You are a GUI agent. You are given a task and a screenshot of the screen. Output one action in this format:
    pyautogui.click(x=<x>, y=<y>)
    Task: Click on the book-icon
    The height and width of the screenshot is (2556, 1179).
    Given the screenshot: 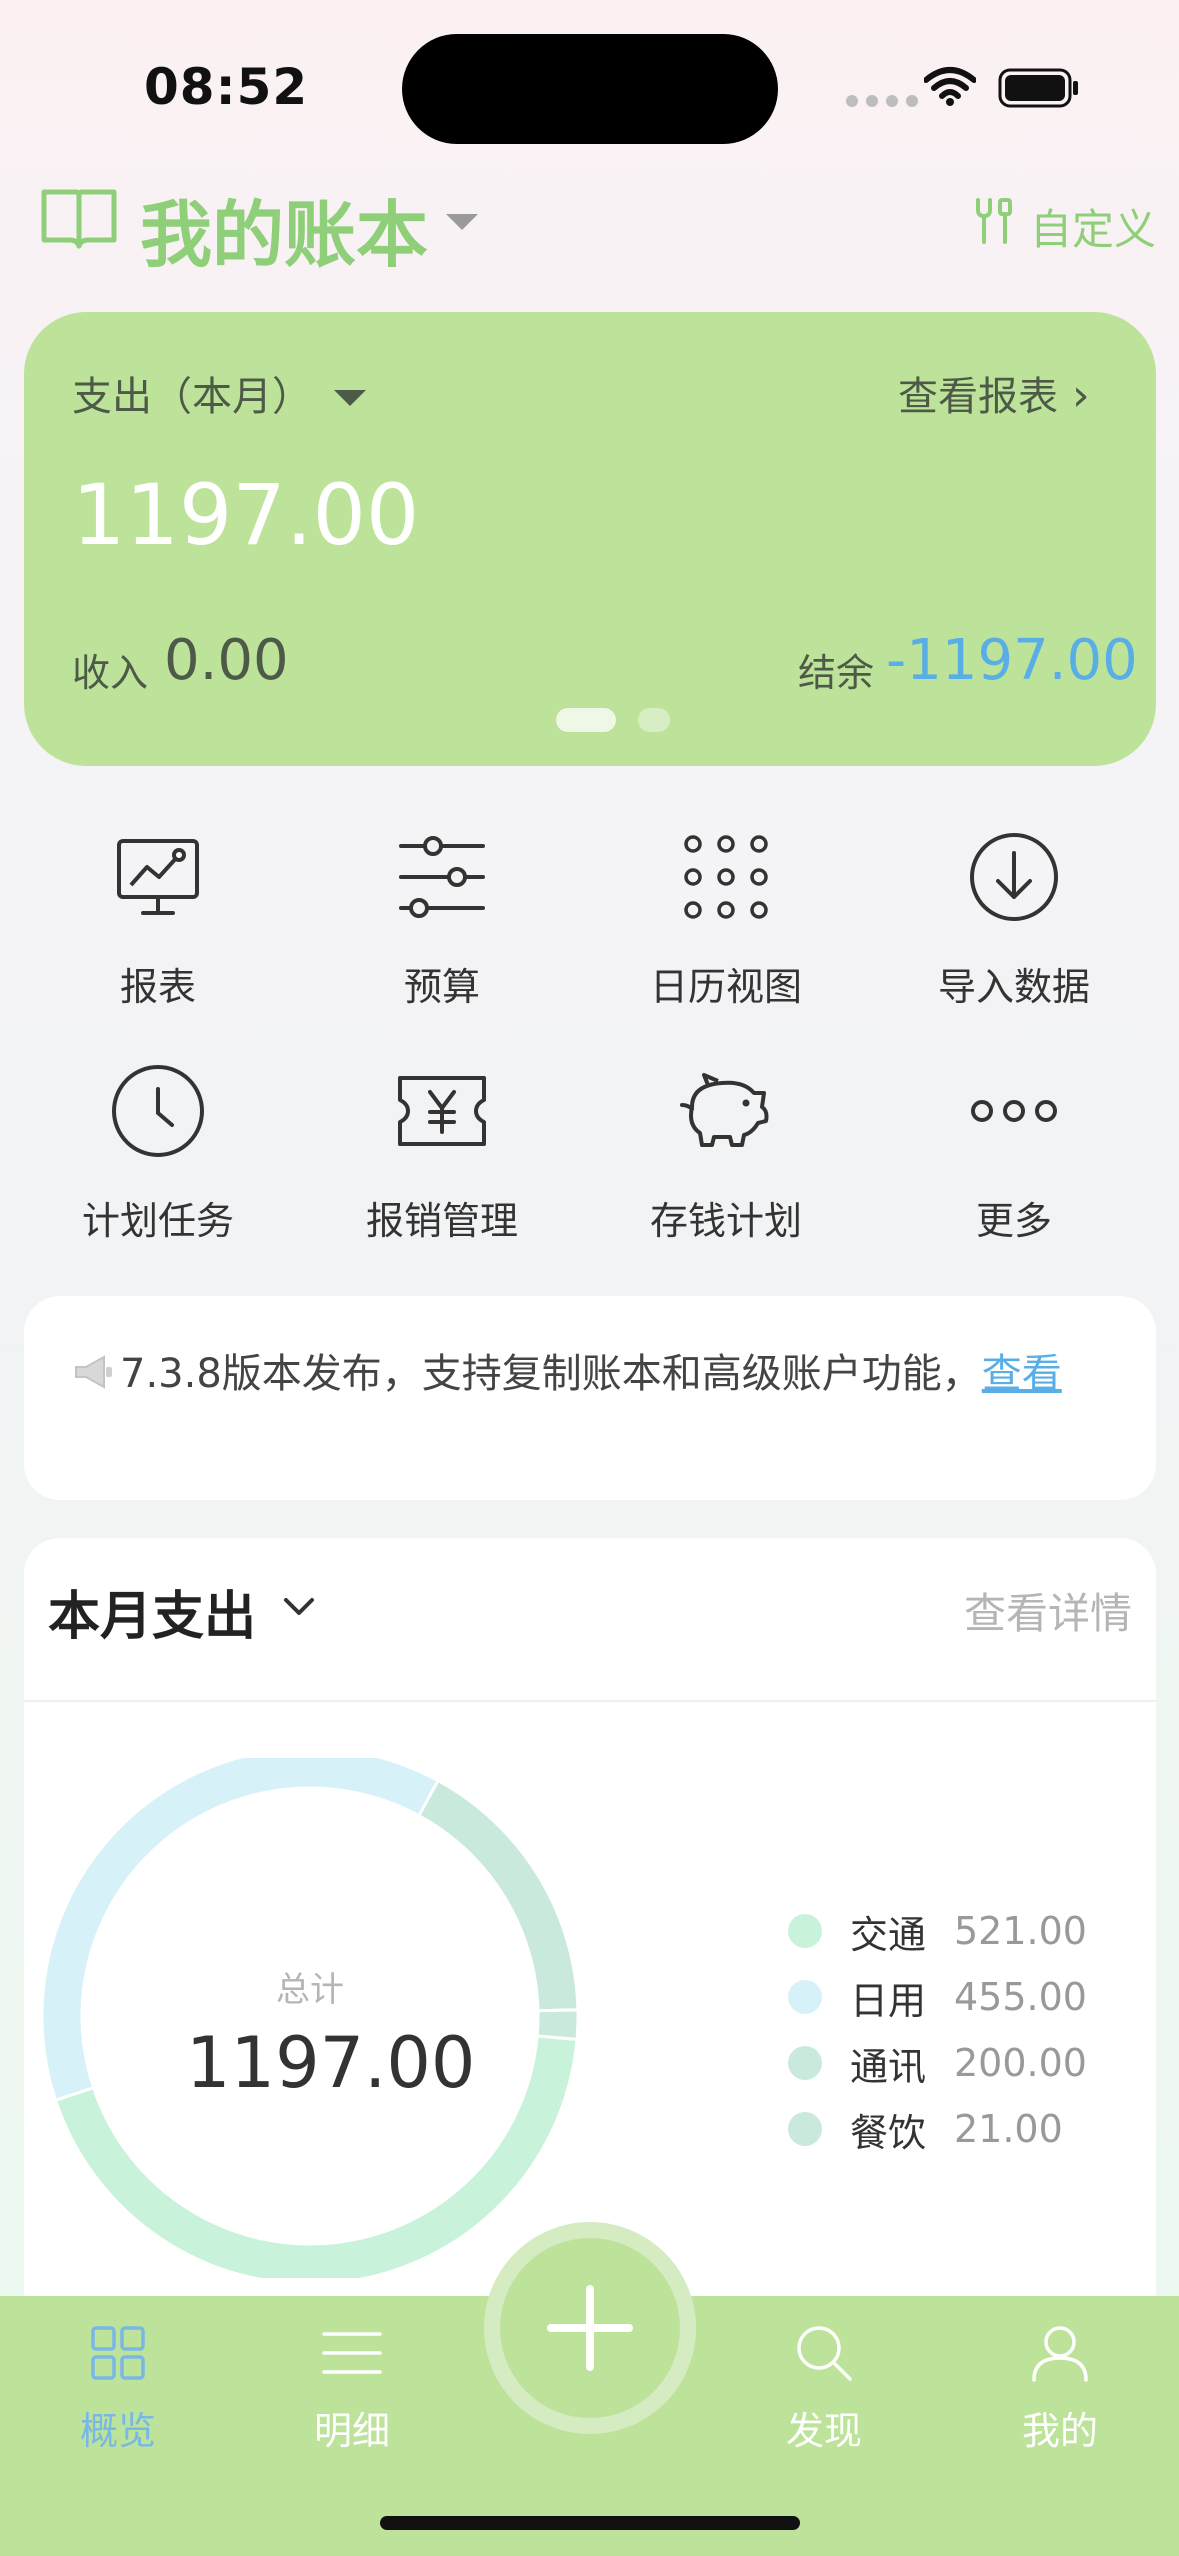 What is the action you would take?
    pyautogui.click(x=79, y=218)
    